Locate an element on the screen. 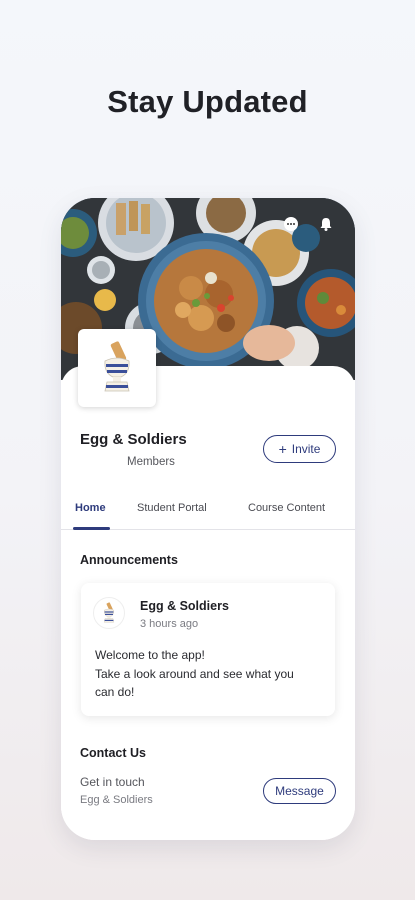  post-line: can do! is located at coordinates (115, 692).